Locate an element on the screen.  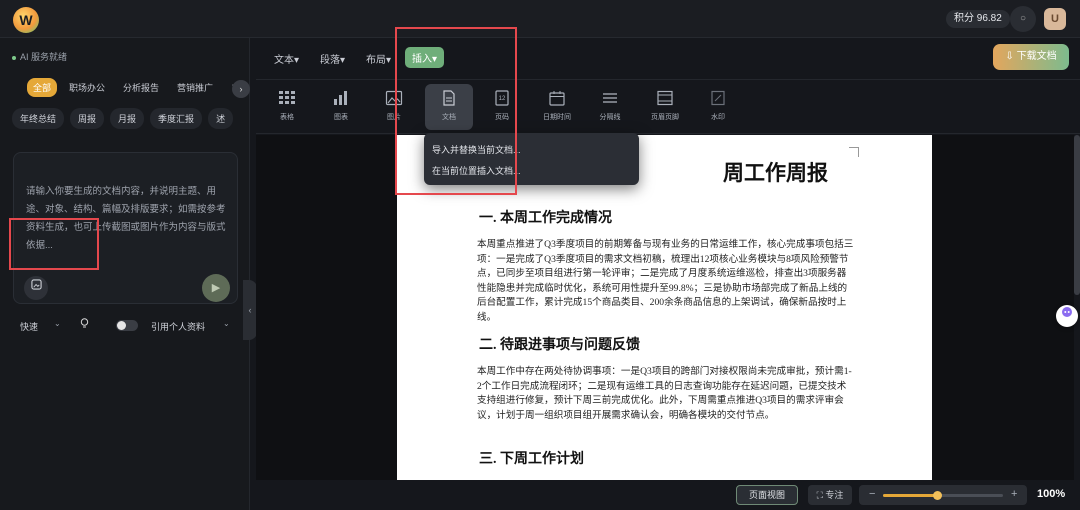
category-tab-marketing: 营销推广 is located at coordinates (195, 87).